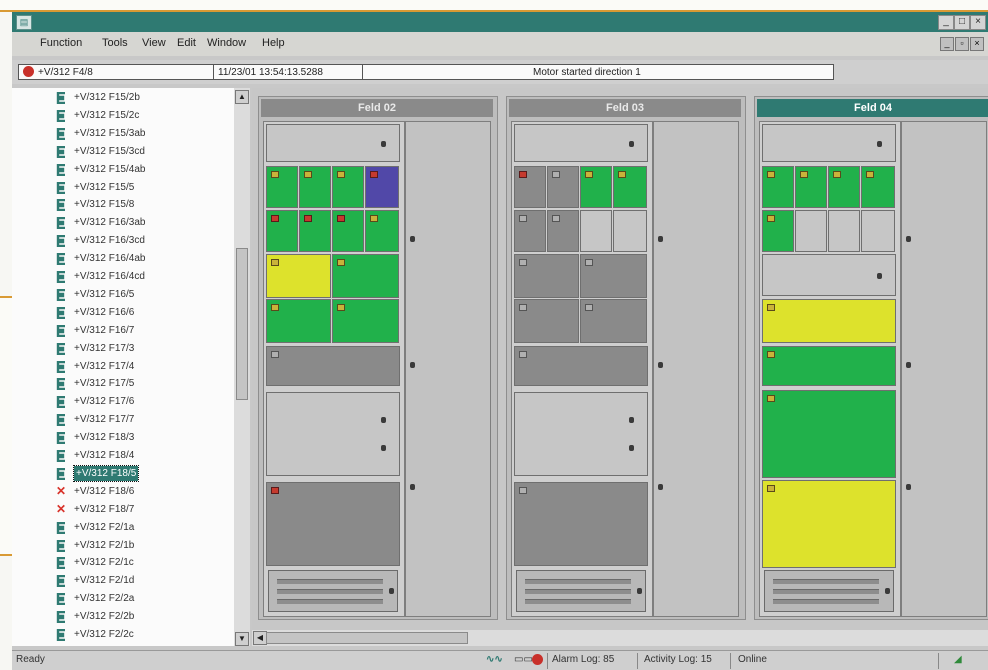  Describe the element at coordinates (123, 437) in the screenshot. I see `tree-item: +V/312 F18/3` at that location.